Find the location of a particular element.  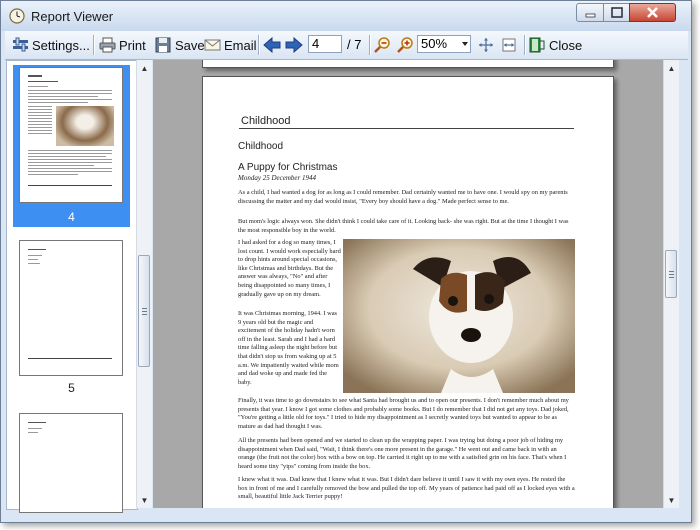

chevron-down-icon is located at coordinates (465, 44).